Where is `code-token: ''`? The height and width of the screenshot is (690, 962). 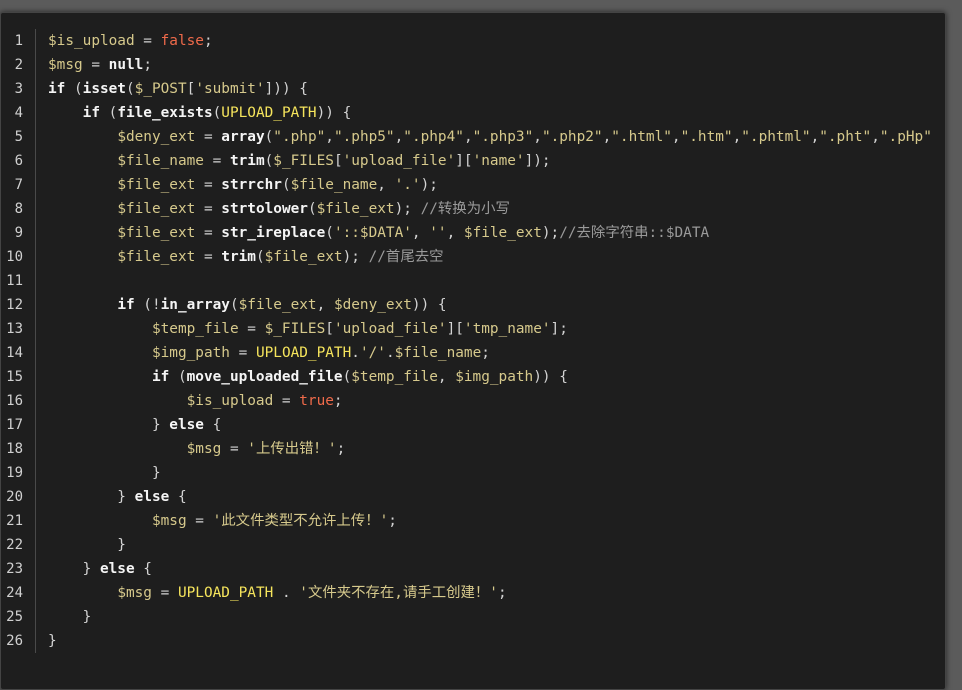 code-token: '' is located at coordinates (438, 233).